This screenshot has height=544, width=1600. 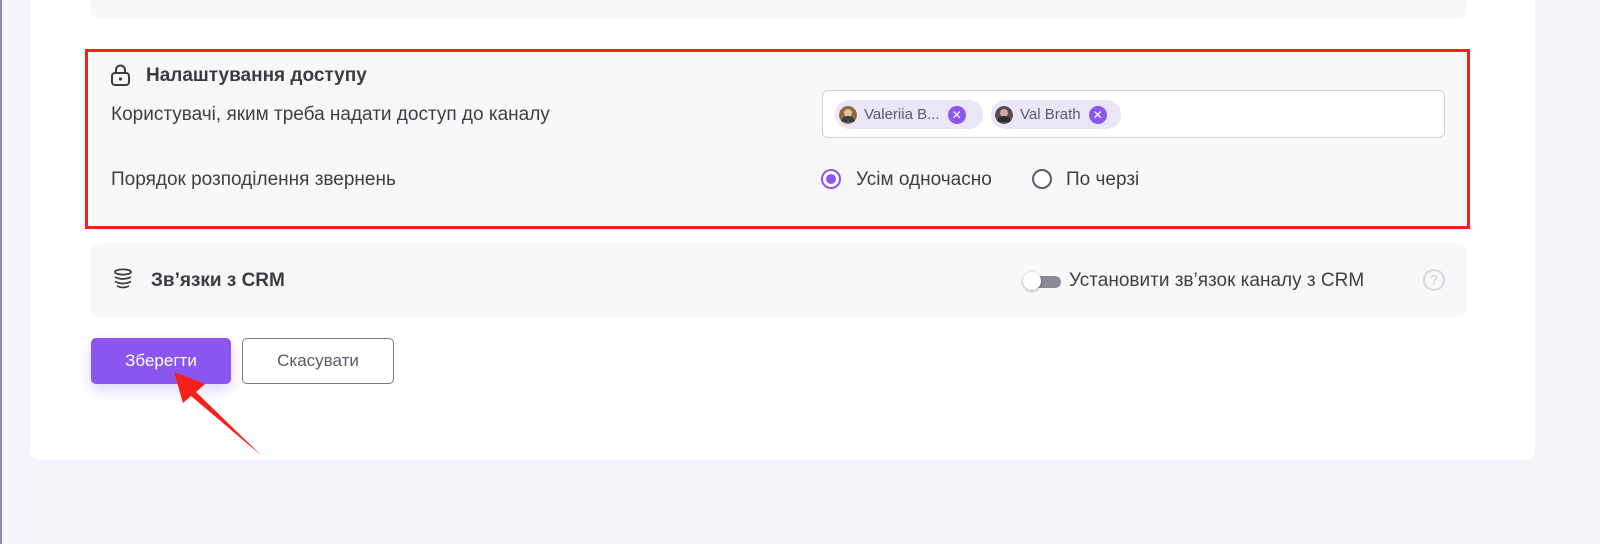 What do you see at coordinates (831, 179) in the screenshot?
I see `radio-all-at-once` at bounding box center [831, 179].